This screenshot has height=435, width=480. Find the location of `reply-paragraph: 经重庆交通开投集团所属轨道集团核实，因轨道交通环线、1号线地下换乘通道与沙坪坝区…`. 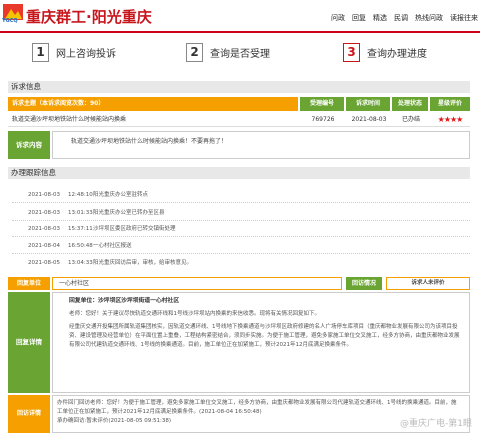

reply-paragraph: 经重庆交通开投集团所属轨道集团核实，因轨道交通环线、1号线地下换乘通道与沙坪坝区… is located at coordinates (264, 336).